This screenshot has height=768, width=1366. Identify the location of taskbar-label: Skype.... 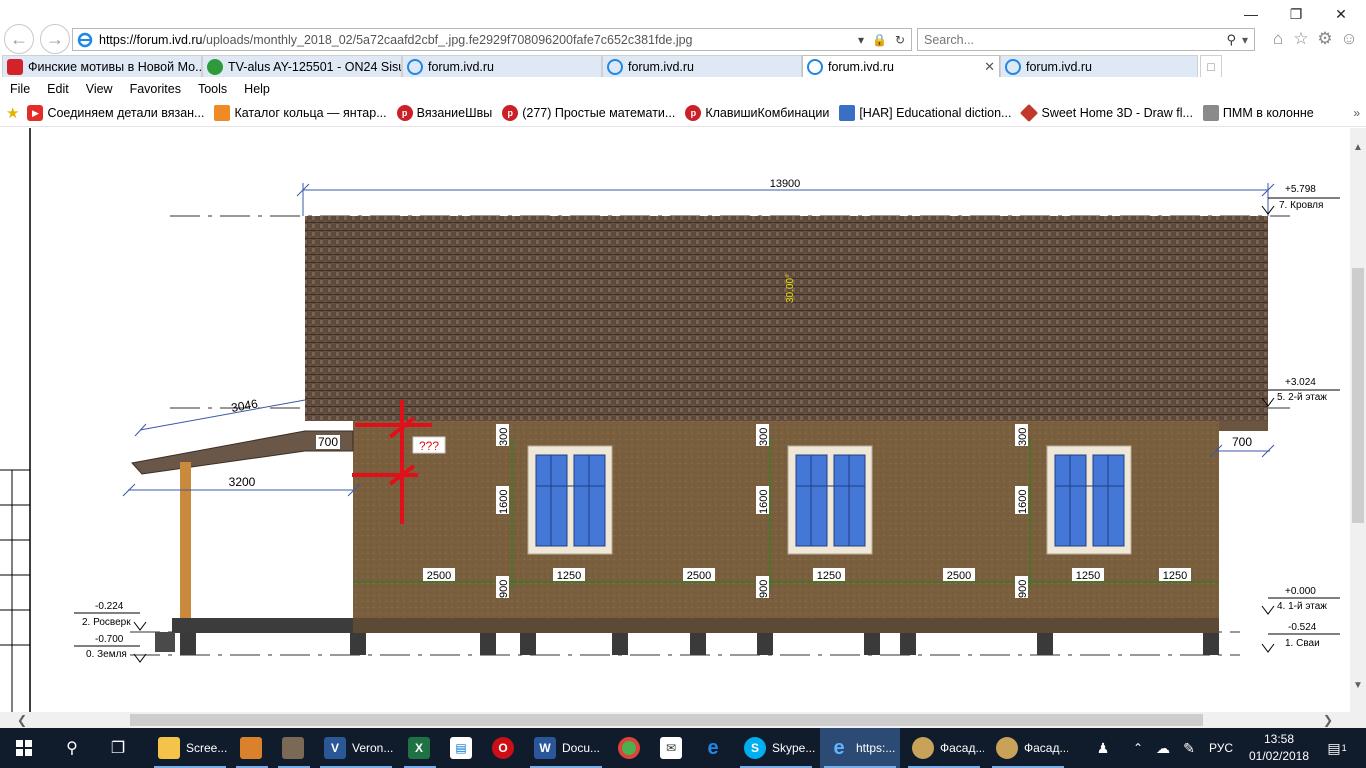
(794, 748).